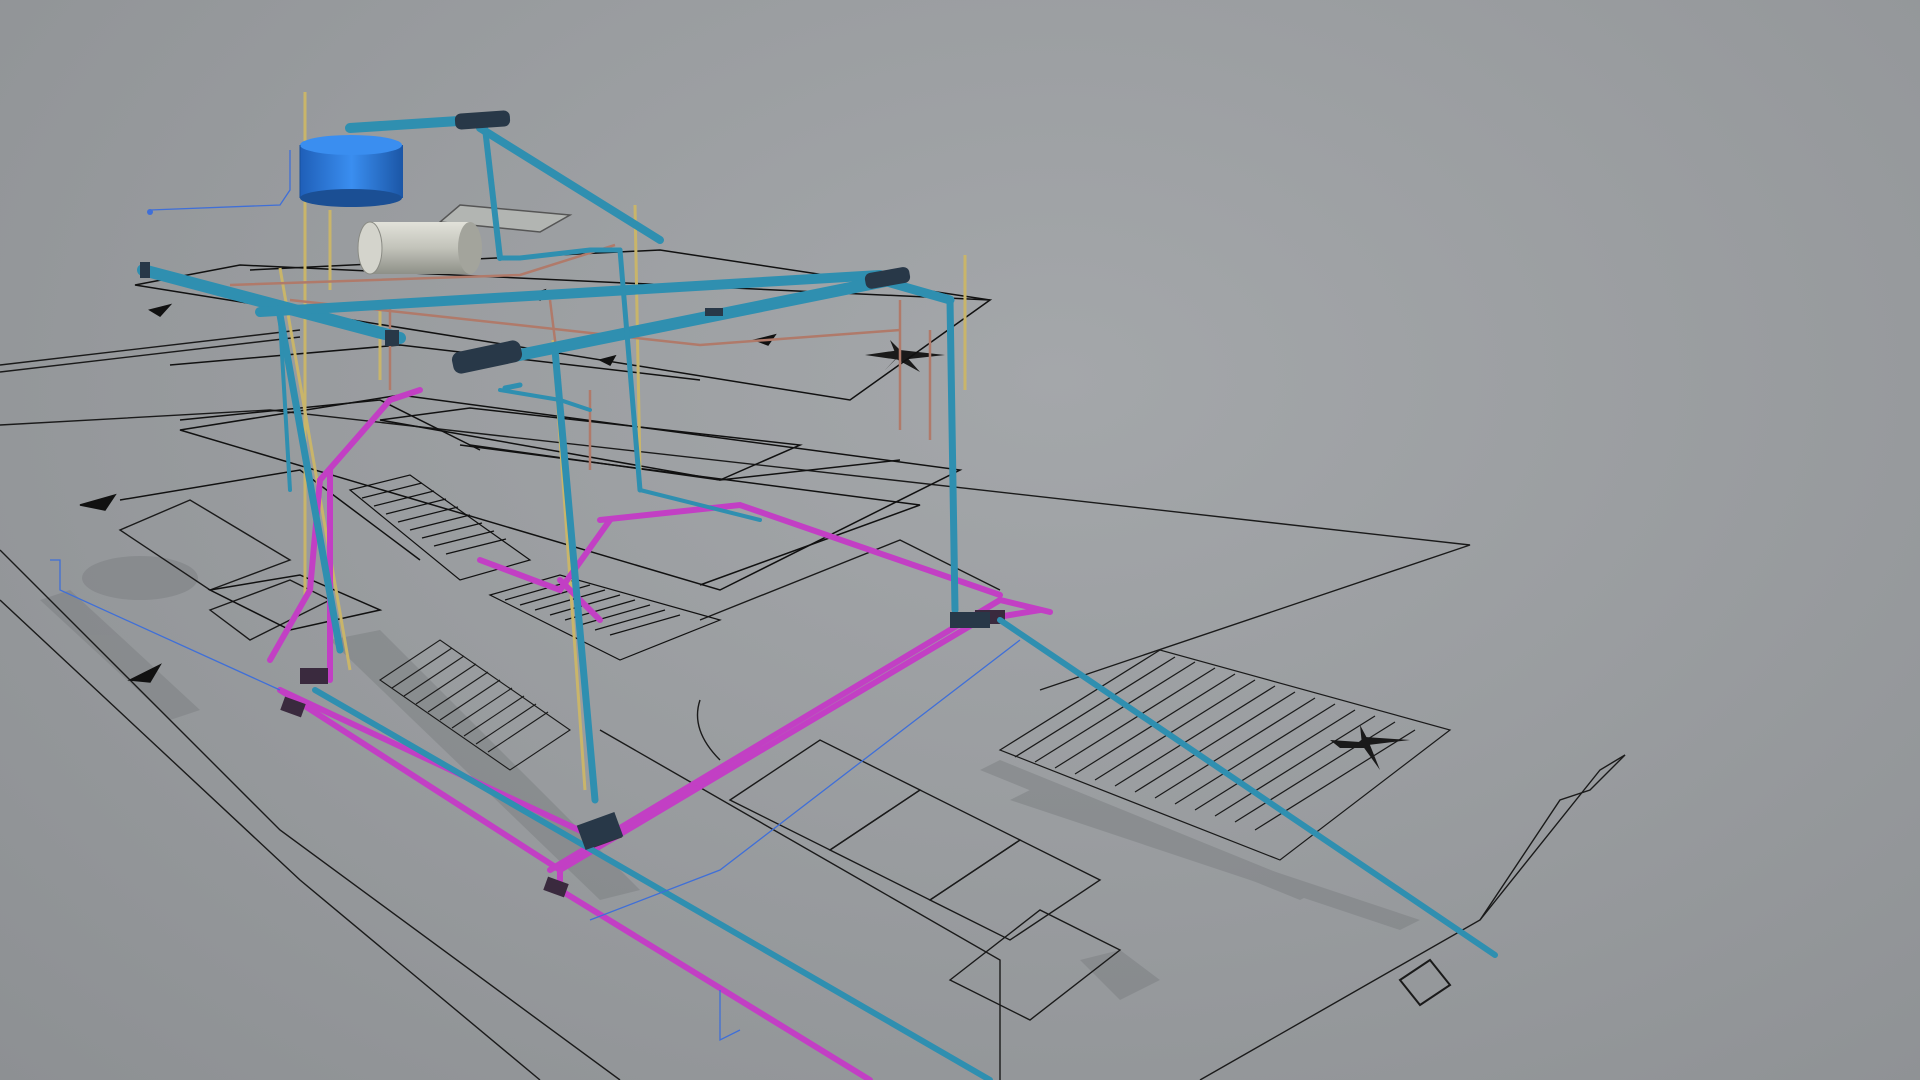  I want to click on blue-line-node, so click(150, 212).